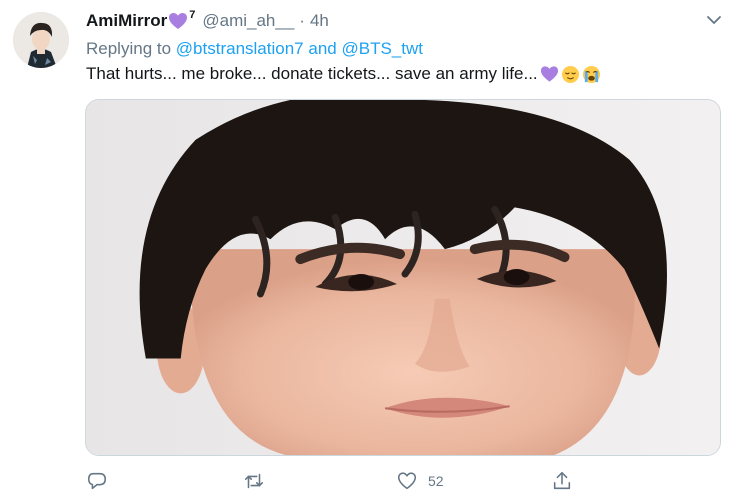 This screenshot has width=740, height=504. I want to click on avatar, so click(41, 40).